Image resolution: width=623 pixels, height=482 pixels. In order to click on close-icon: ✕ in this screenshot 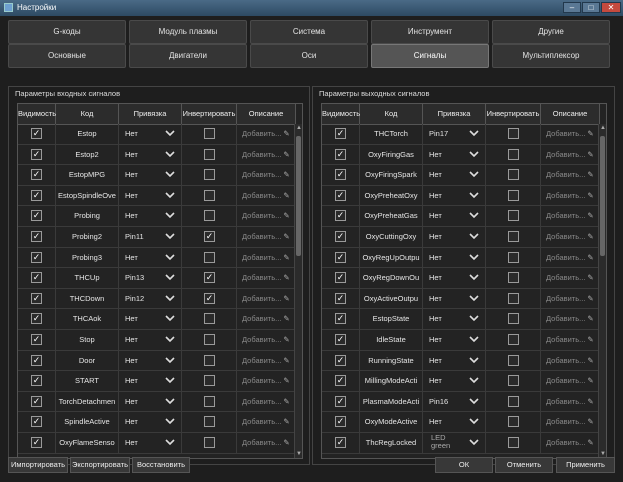, I will do `click(611, 7)`.